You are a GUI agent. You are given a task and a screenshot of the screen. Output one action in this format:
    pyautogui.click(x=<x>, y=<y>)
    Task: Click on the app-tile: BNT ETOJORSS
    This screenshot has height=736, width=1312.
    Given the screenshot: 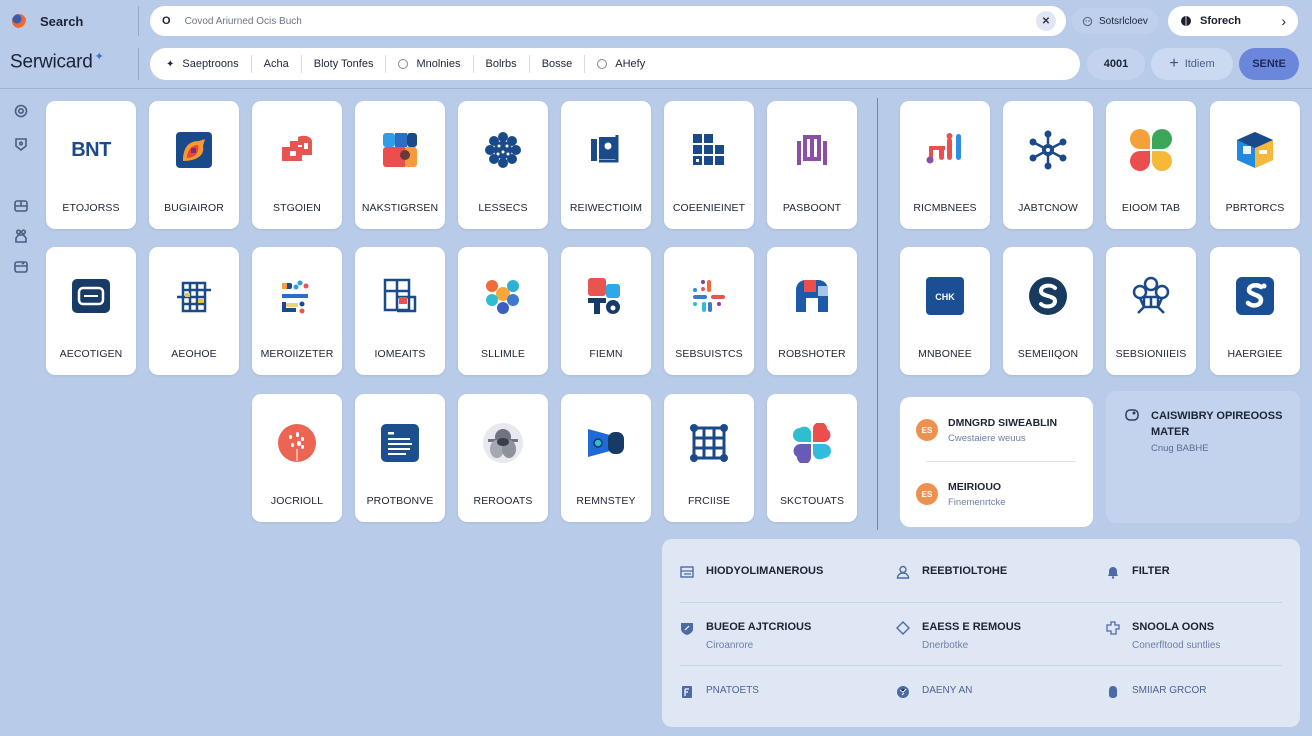 What is the action you would take?
    pyautogui.click(x=91, y=165)
    